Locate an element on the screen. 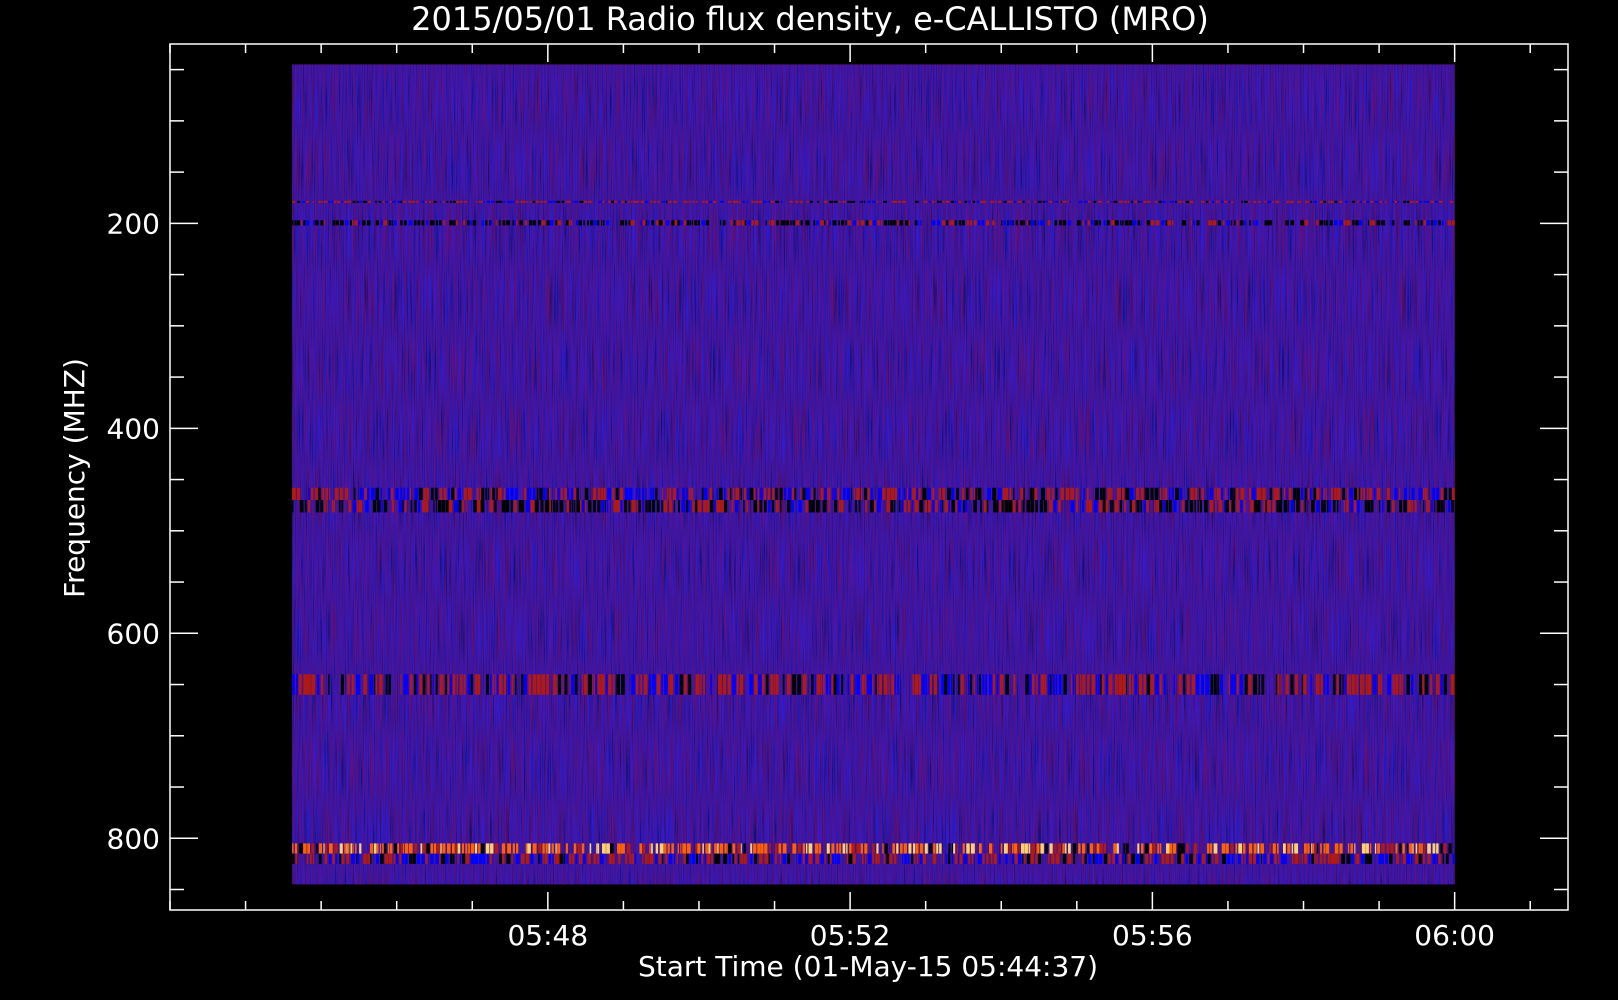 The width and height of the screenshot is (1618, 1000). x-tick-label: 05:48 is located at coordinates (547, 935).